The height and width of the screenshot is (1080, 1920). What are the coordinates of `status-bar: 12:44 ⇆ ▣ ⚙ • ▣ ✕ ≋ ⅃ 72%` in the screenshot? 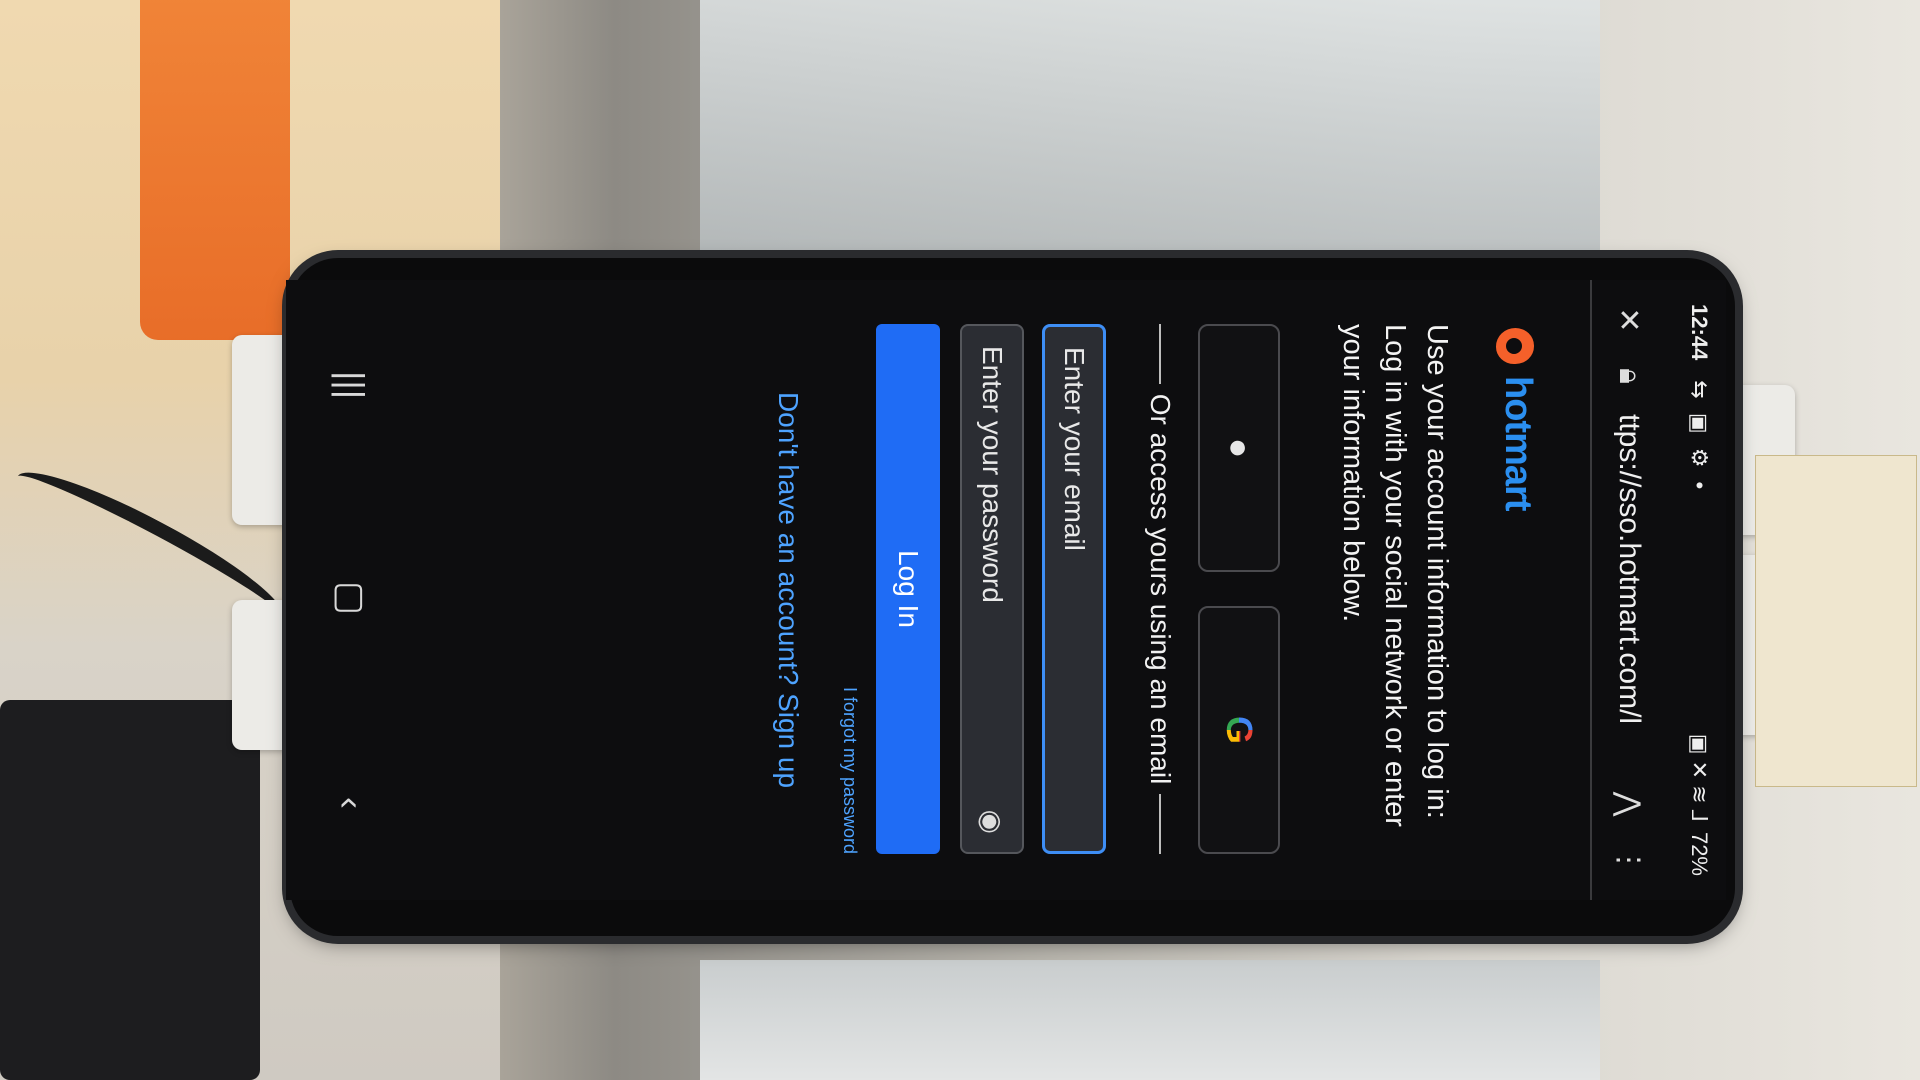 It's located at (1699, 590).